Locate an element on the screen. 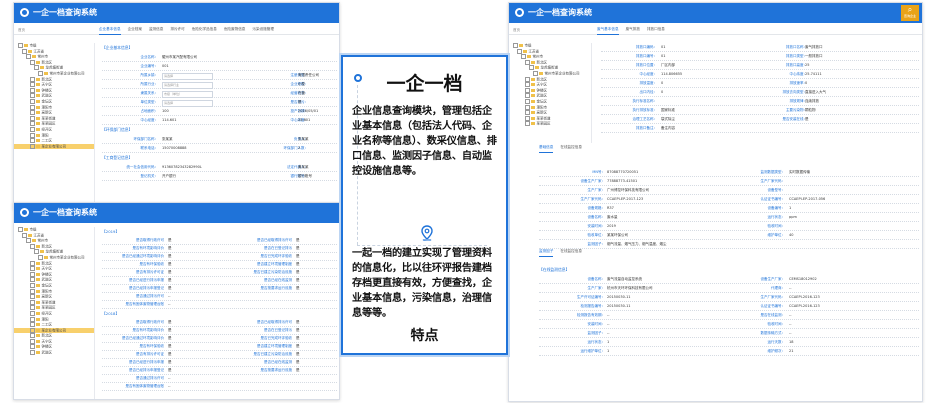 The image size is (930, 403). tree-node-label: 钟楼区 is located at coordinates (47, 274).